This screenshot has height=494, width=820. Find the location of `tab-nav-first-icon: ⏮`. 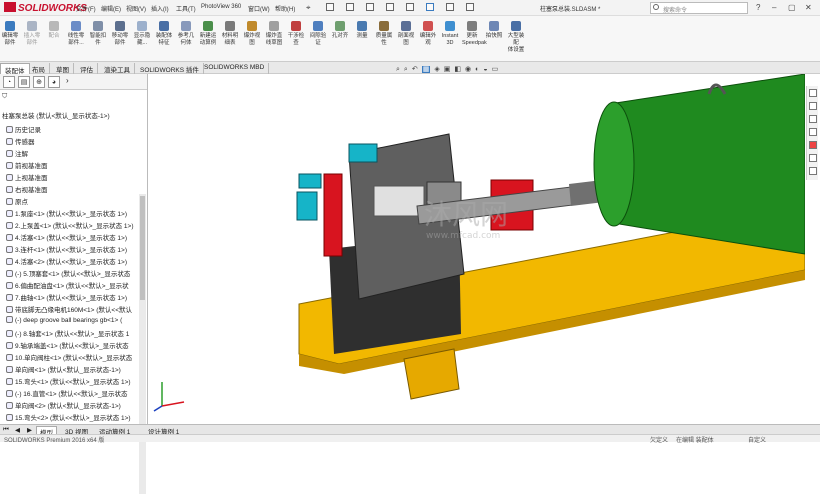

tab-nav-first-icon: ⏮ is located at coordinates (6, 430).